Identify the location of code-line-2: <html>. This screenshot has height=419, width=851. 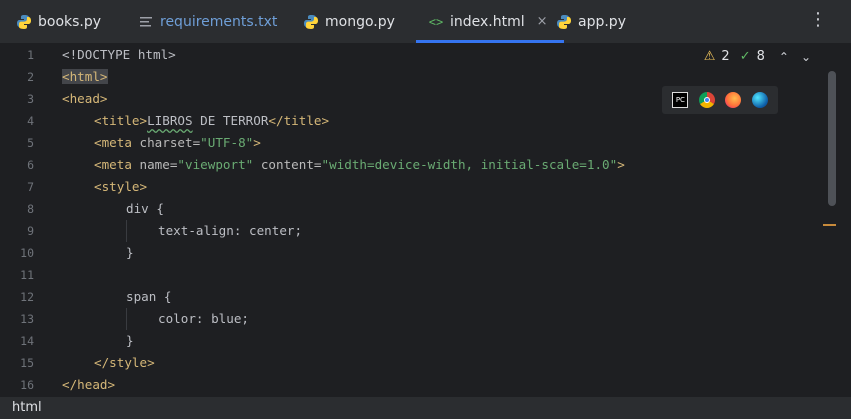
(85, 76).